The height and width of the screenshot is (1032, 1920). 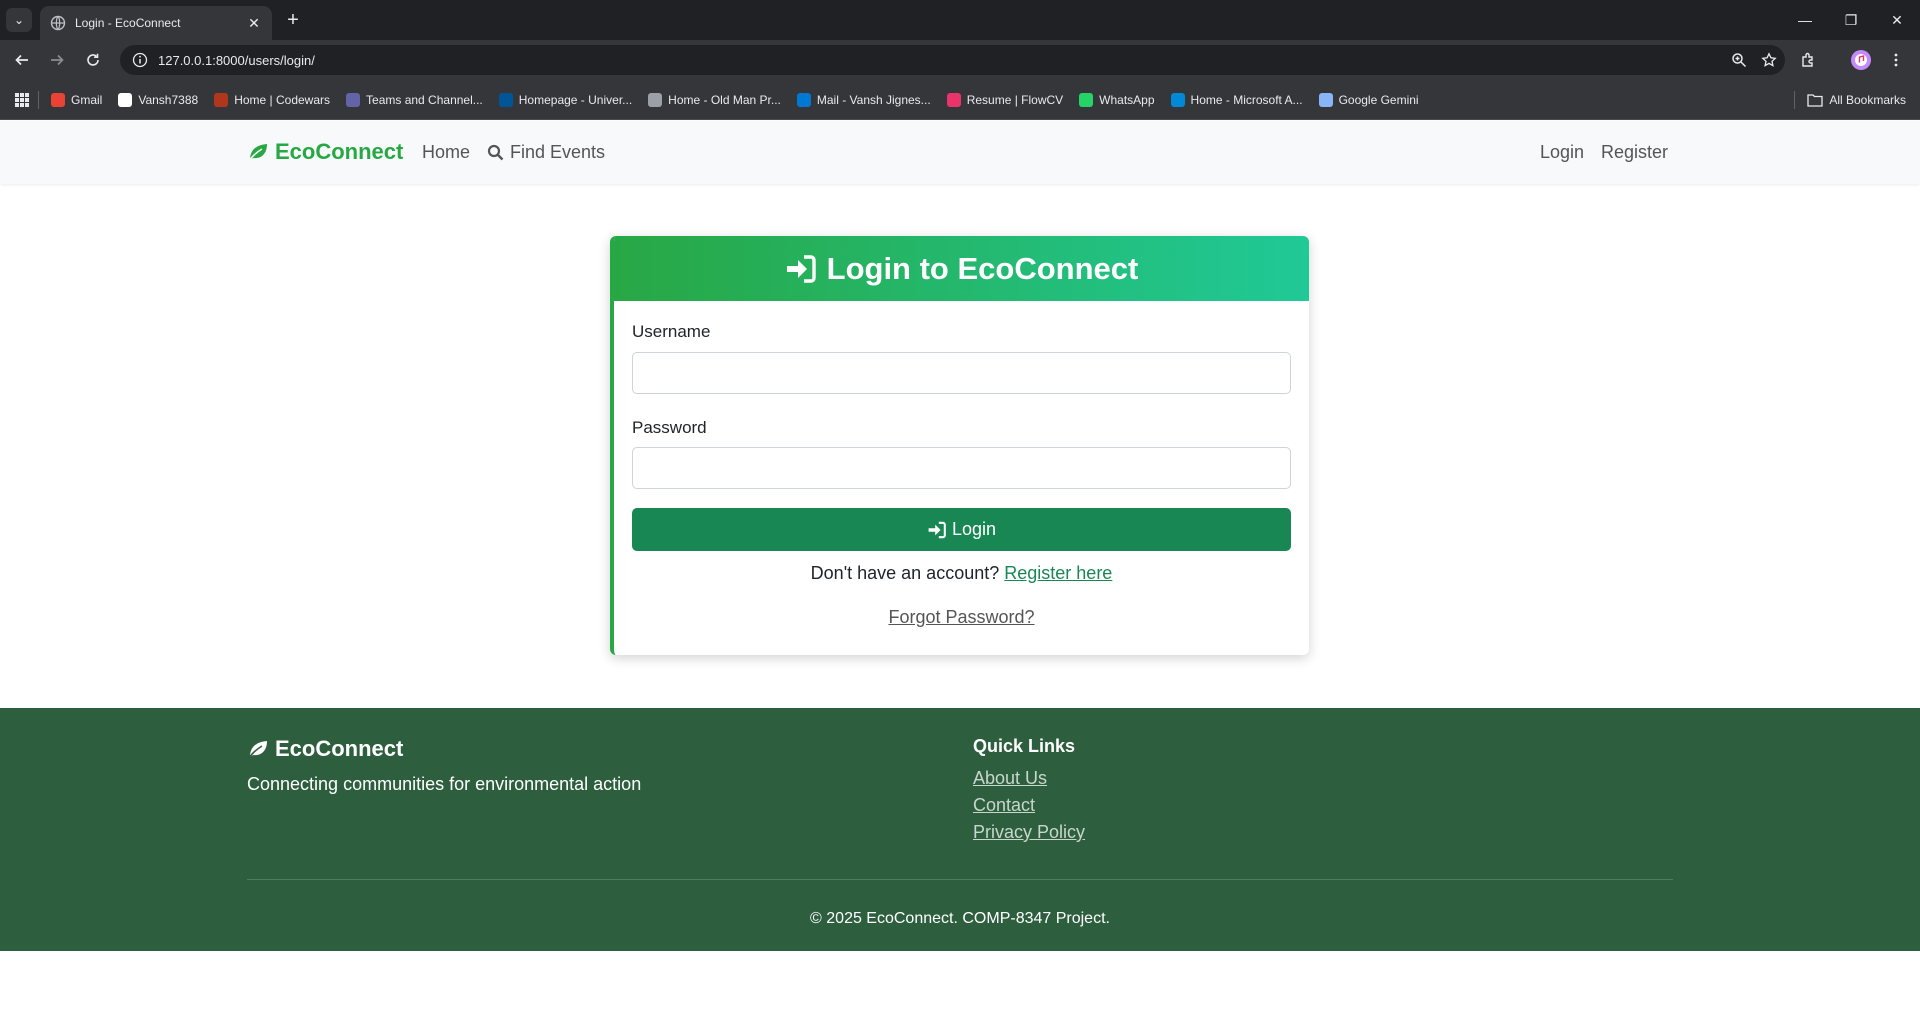 I want to click on footer-brand-name: EcoConnect, so click(x=339, y=748).